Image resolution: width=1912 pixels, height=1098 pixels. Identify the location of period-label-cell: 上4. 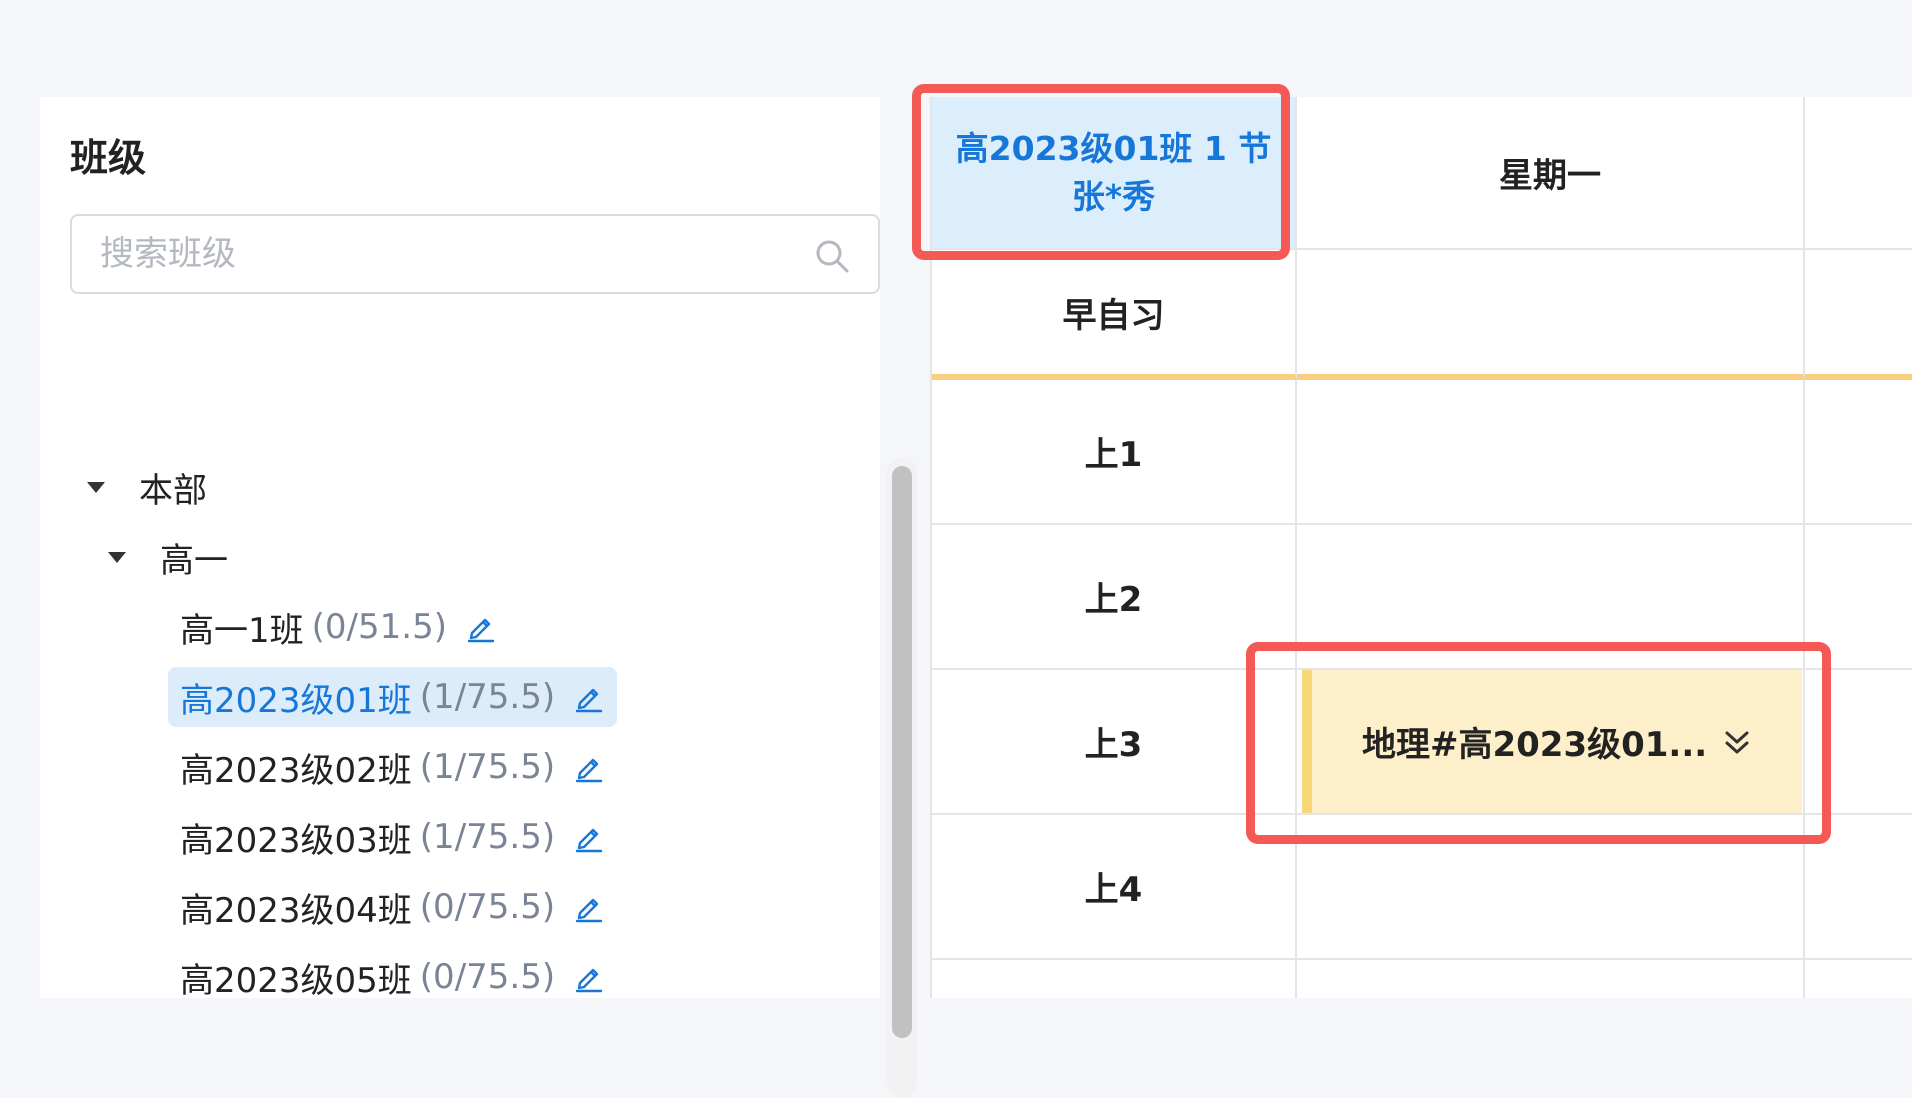
(1114, 887).